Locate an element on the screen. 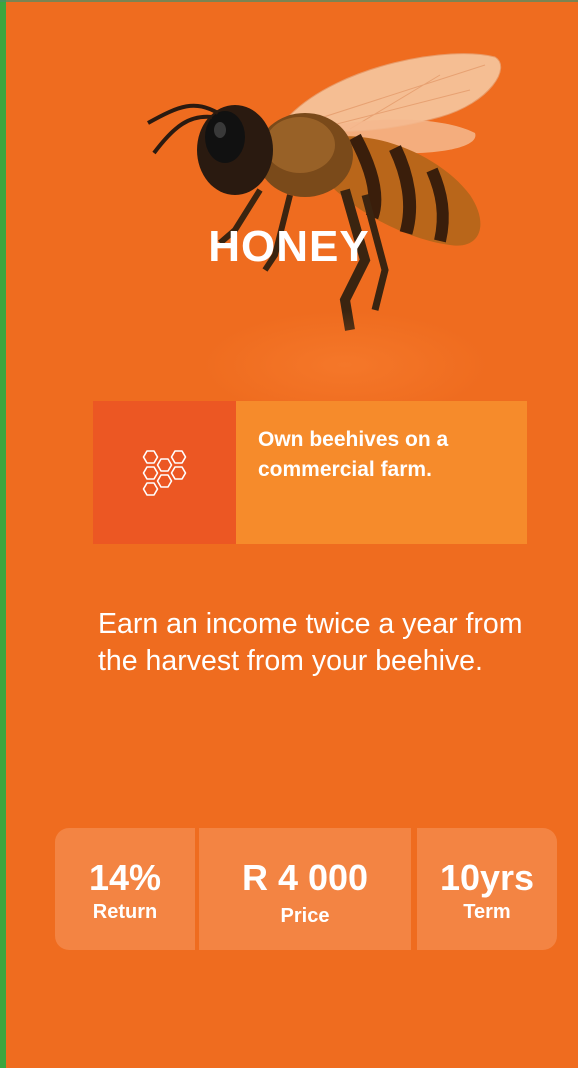 The image size is (578, 1068). honeycomb-icon is located at coordinates (164, 472).